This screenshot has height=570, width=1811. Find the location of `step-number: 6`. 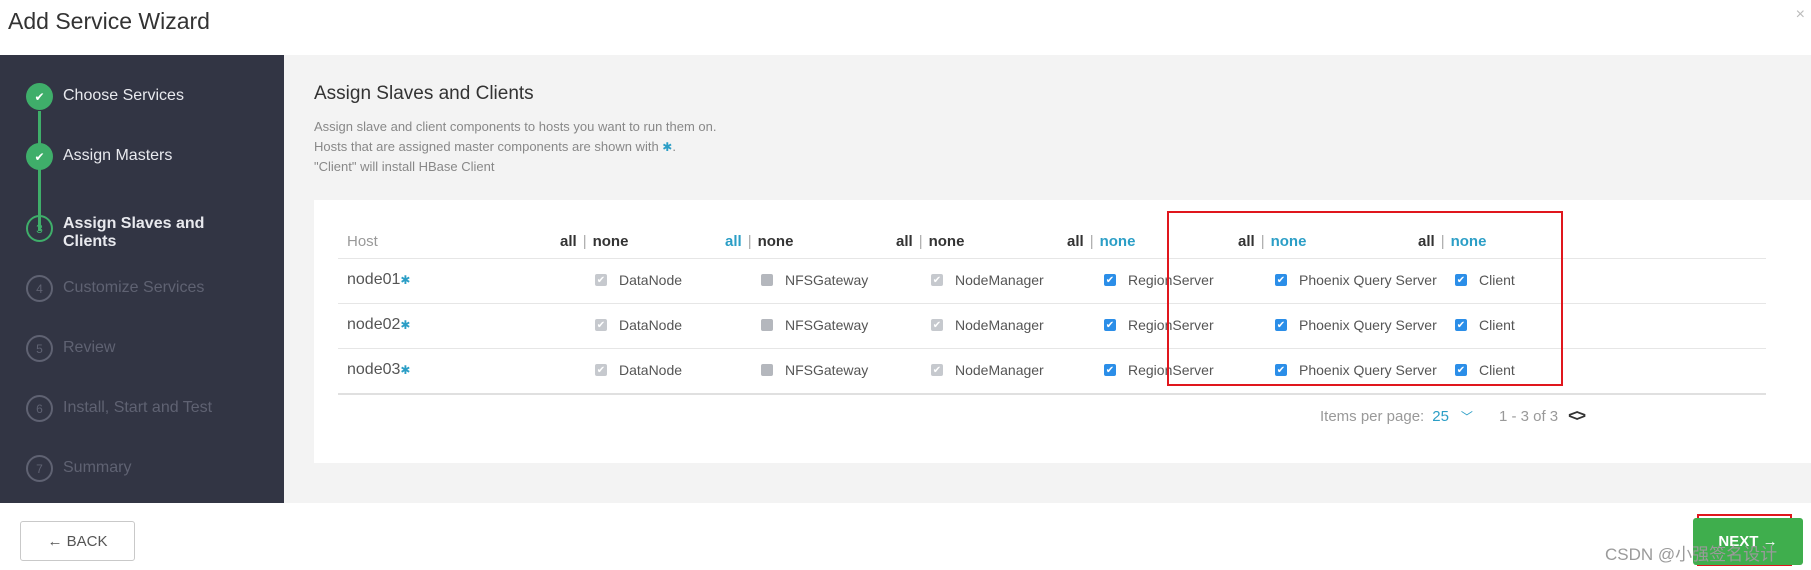

step-number: 6 is located at coordinates (39, 408).